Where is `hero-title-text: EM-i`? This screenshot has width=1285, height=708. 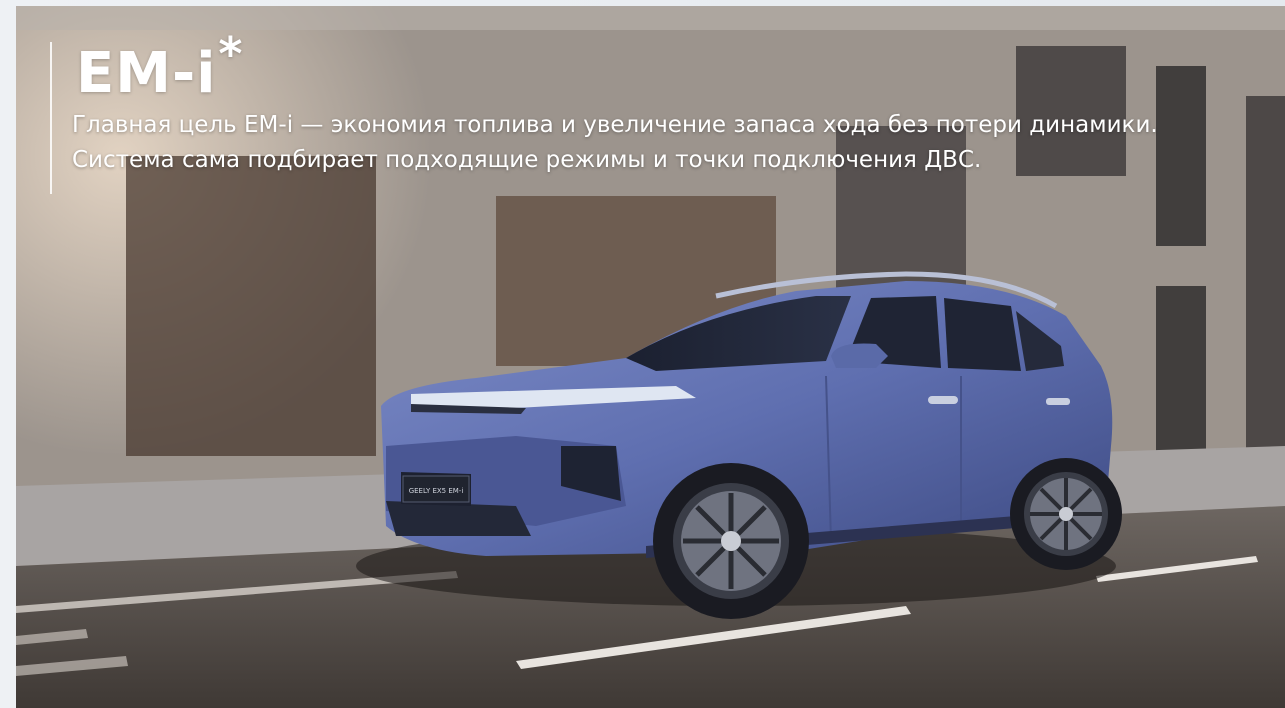 hero-title-text: EM-i is located at coordinates (146, 73).